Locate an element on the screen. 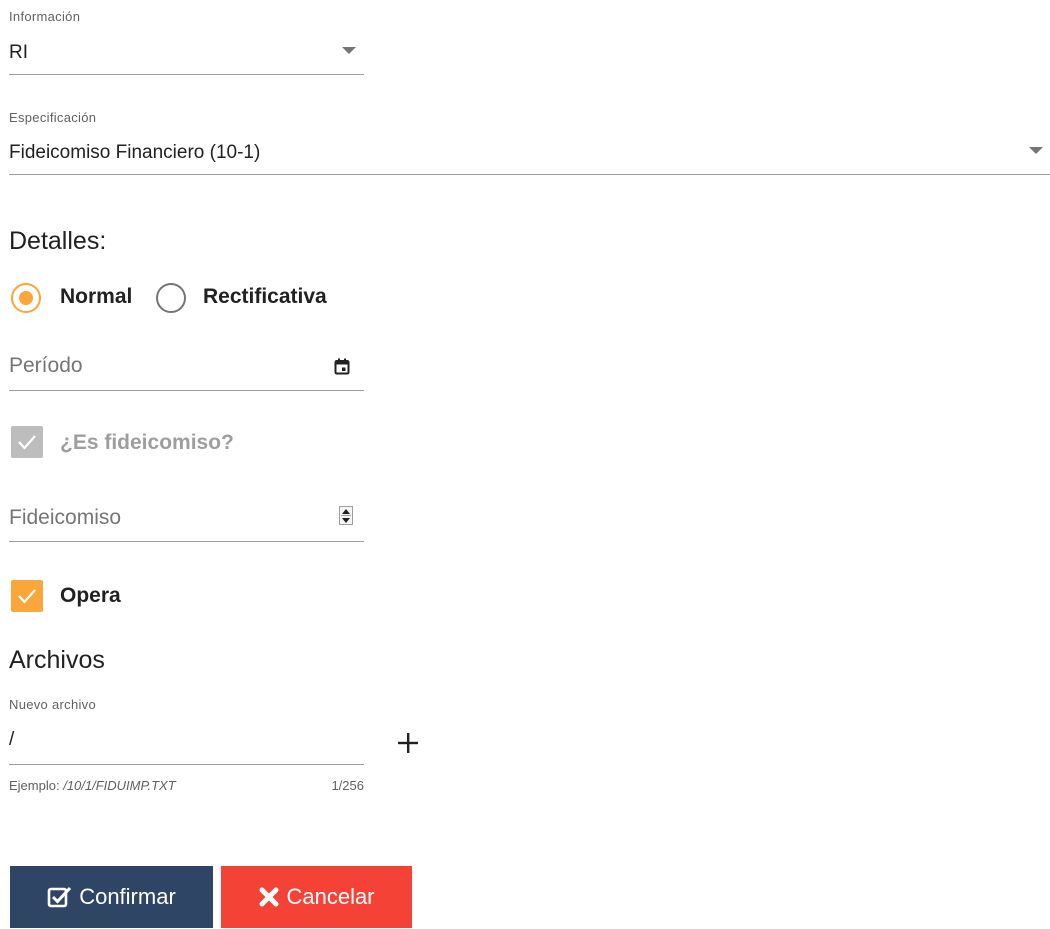 The height and width of the screenshot is (929, 1050). close-icon is located at coordinates (269, 897).